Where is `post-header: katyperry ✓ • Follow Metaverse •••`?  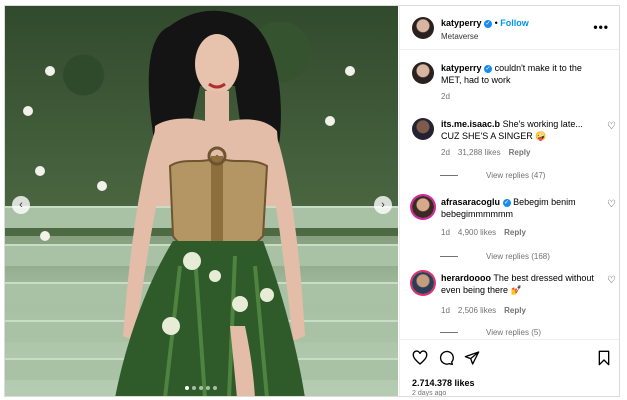 post-header: katyperry ✓ • Follow Metaverse ••• is located at coordinates (509, 28).